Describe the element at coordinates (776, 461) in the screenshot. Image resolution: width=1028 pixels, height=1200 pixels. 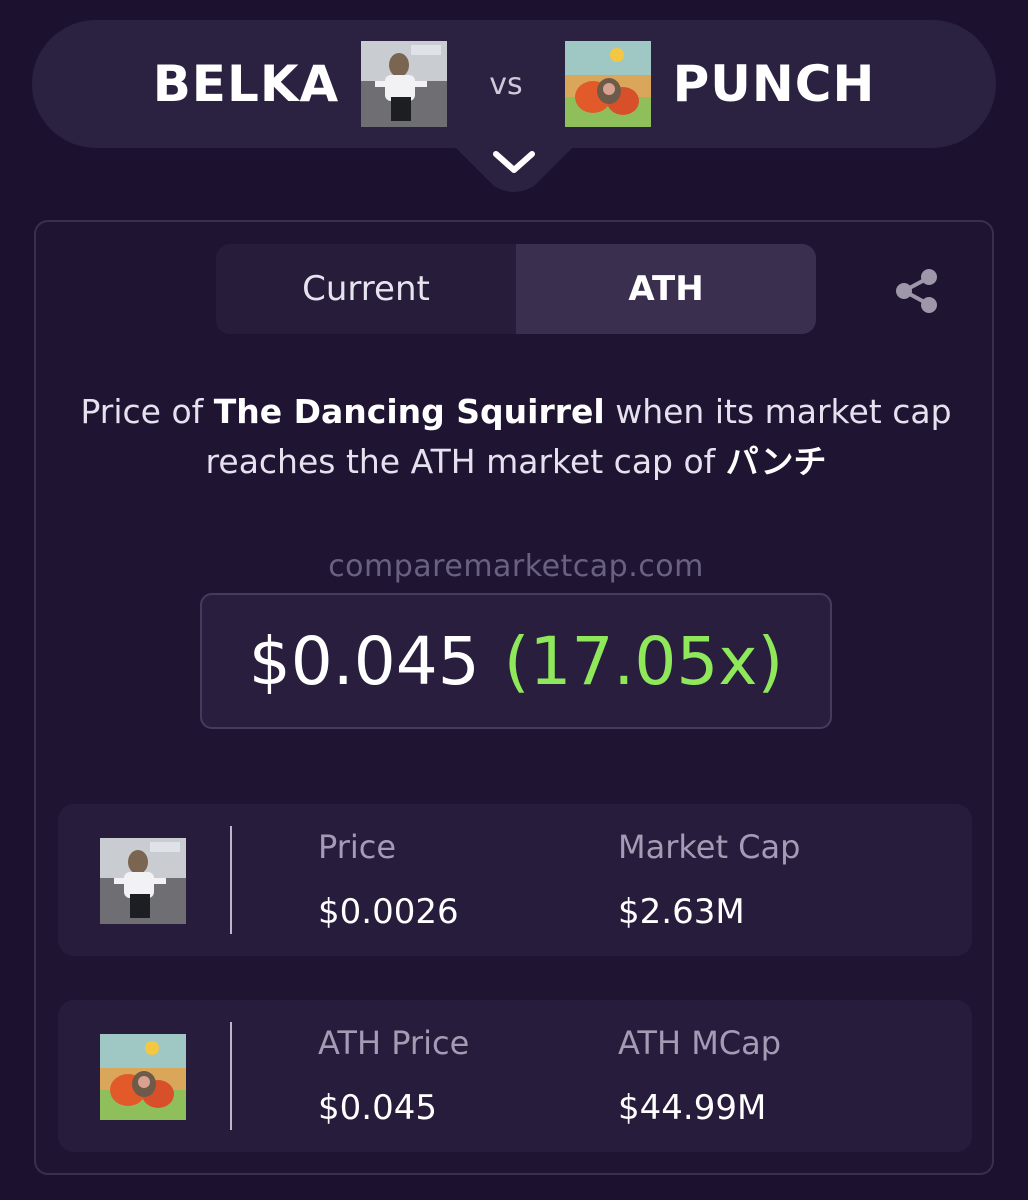
I see `desc-target-name: パンチ` at that location.